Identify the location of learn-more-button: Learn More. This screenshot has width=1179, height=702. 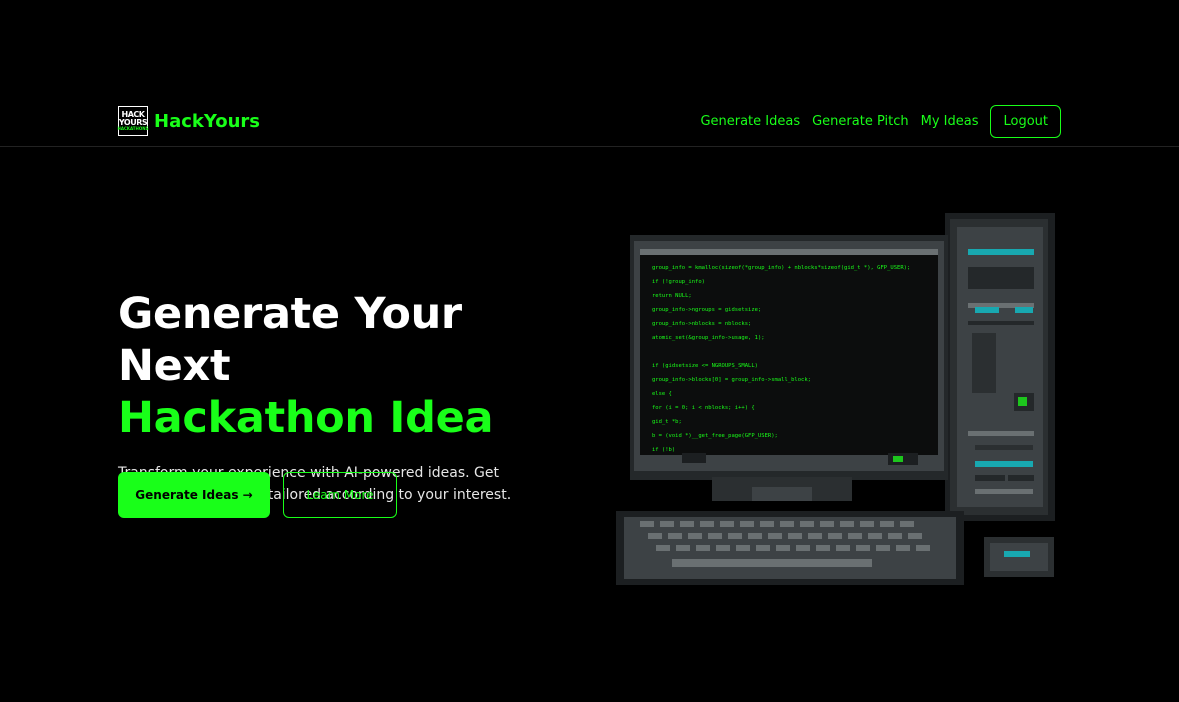
(340, 495).